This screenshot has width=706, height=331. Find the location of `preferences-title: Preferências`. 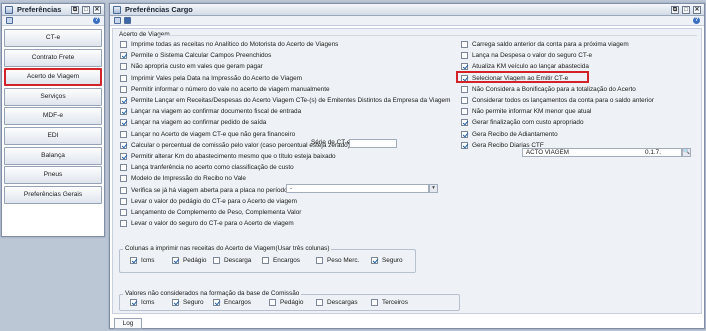

preferences-title: Preferências is located at coordinates (39, 9).